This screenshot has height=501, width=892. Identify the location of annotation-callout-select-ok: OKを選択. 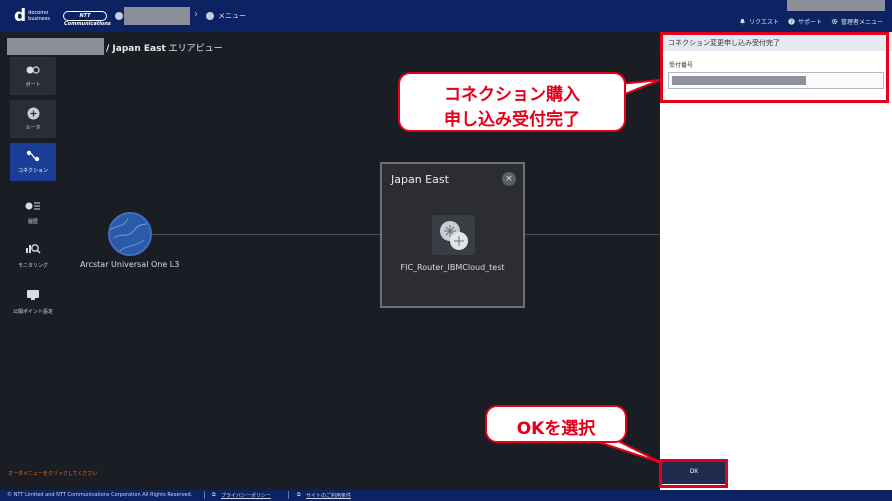
(556, 424).